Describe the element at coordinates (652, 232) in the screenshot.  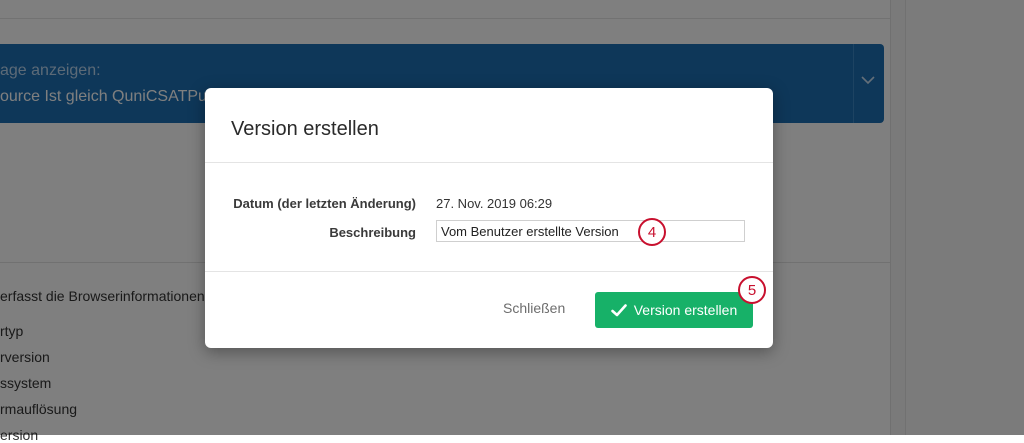
I see `step-badge-4: 4` at that location.